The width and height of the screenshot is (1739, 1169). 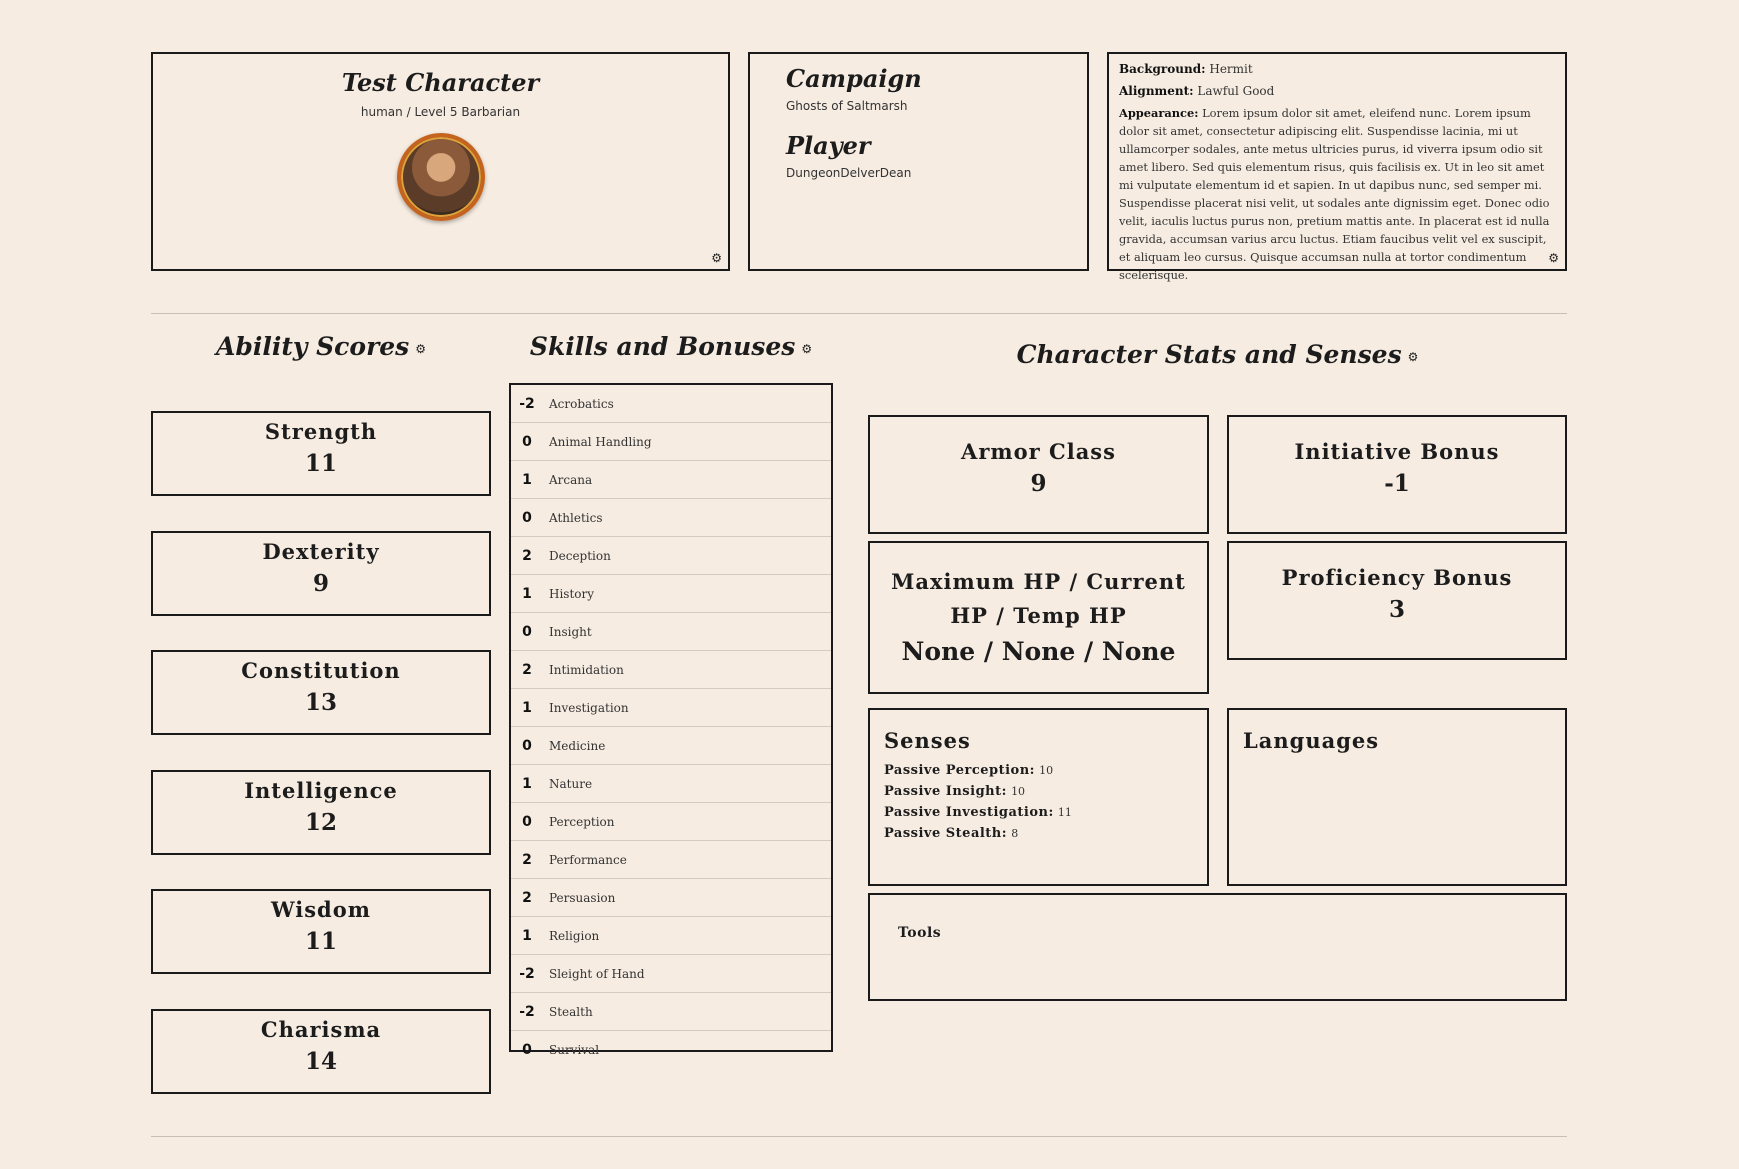 I want to click on skill-persuasion: 2 Persuasion, so click(x=671, y=898).